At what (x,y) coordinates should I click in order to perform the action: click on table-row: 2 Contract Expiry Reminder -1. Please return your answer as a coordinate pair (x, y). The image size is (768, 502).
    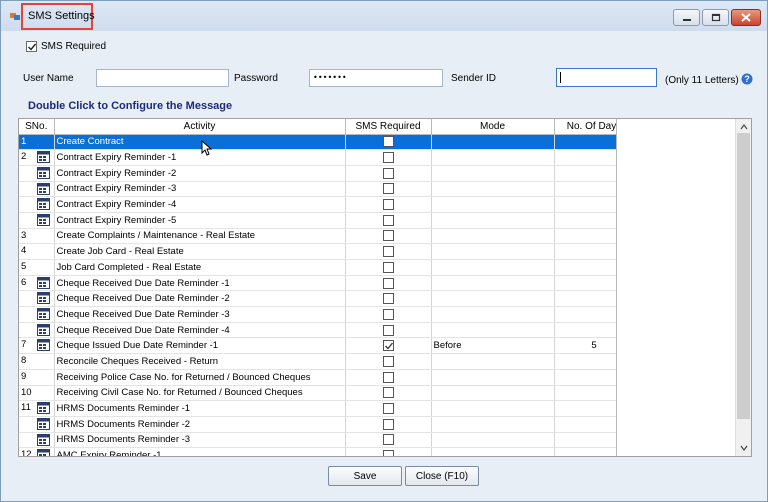
    Looking at the image, I should click on (327, 157).